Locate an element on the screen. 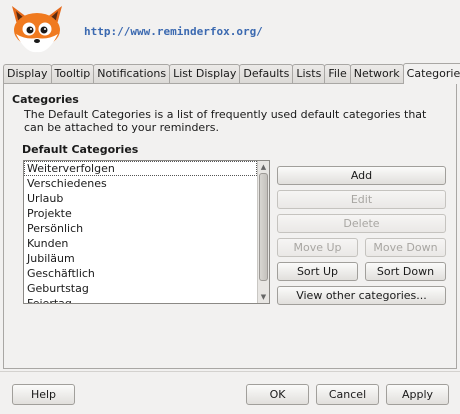  tab-display: Display is located at coordinates (27, 73).